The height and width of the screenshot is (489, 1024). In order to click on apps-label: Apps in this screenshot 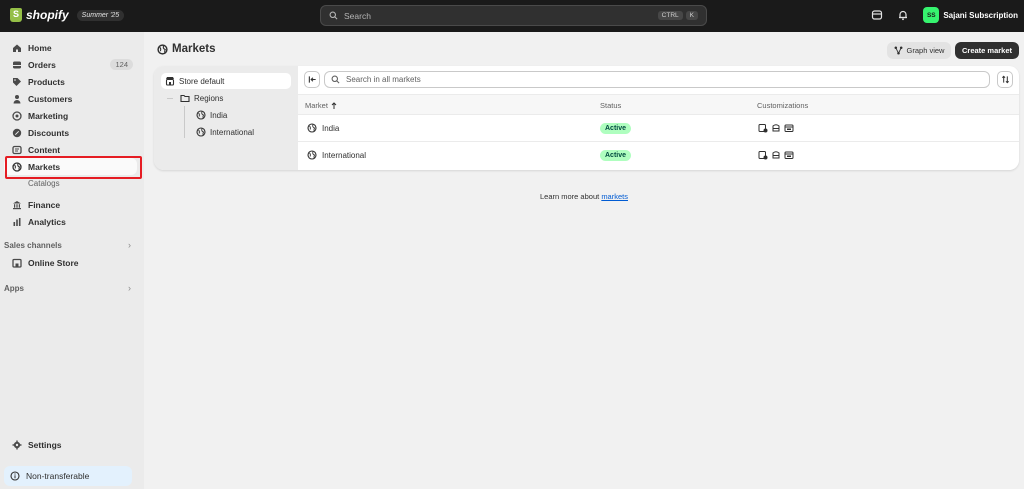, I will do `click(14, 288)`.